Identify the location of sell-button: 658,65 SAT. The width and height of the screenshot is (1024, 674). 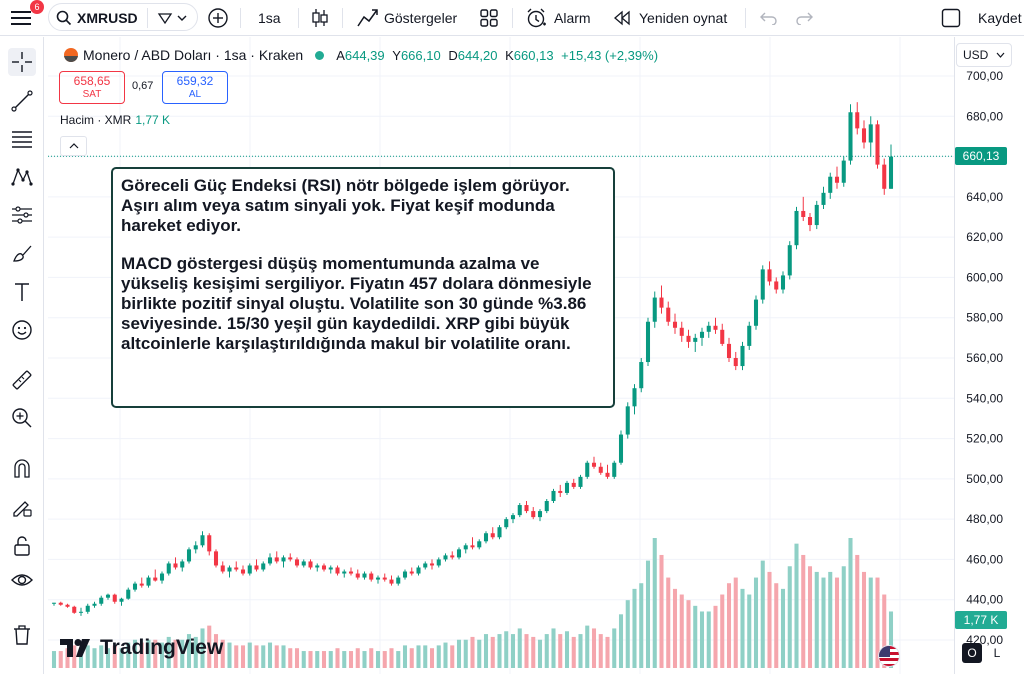
(92, 87).